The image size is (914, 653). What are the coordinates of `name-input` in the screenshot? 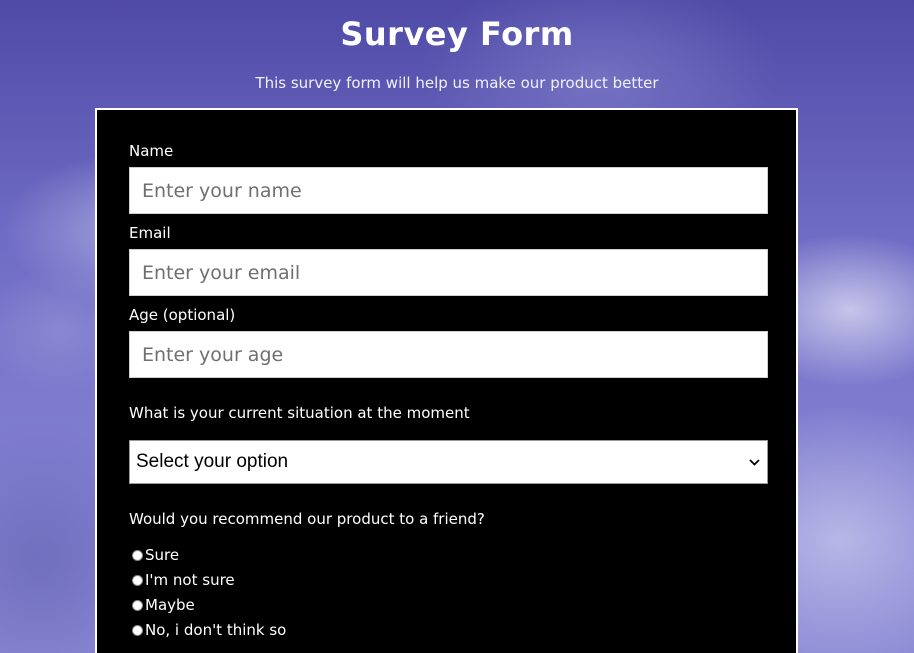 It's located at (448, 190).